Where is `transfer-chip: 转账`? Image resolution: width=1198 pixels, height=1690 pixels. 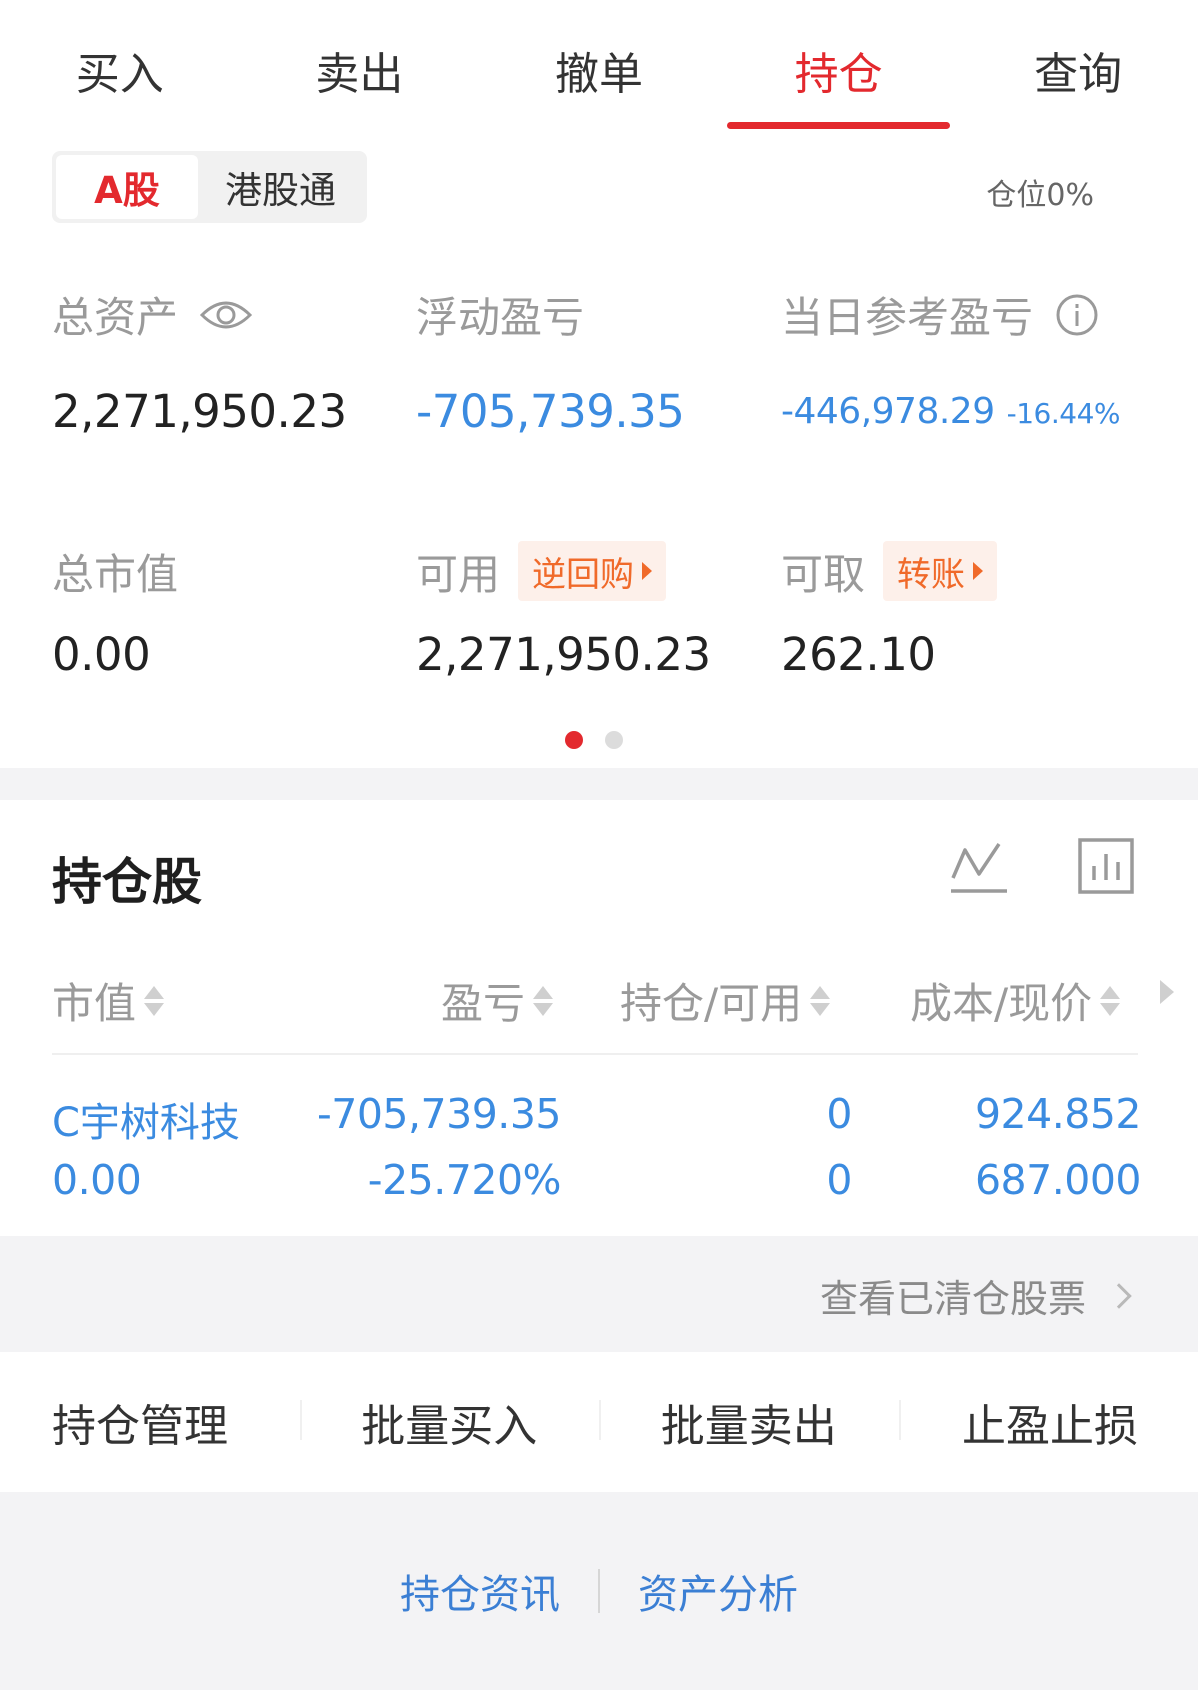 transfer-chip: 转账 is located at coordinates (940, 571).